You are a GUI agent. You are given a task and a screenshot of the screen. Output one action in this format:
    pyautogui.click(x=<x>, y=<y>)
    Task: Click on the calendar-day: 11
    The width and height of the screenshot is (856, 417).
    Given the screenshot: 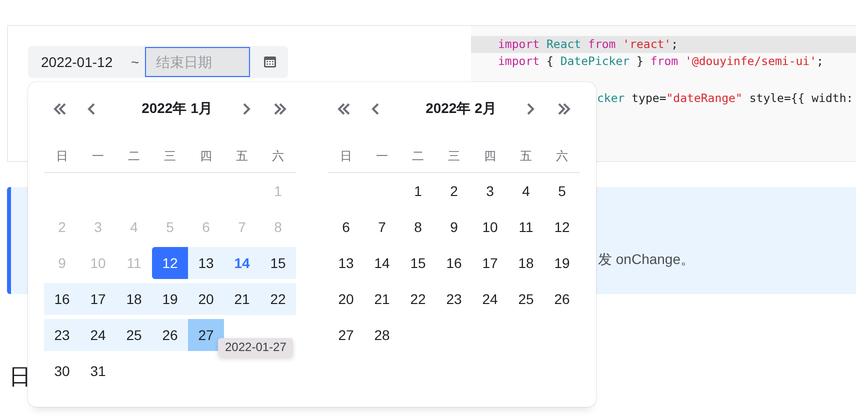 What is the action you would take?
    pyautogui.click(x=526, y=227)
    